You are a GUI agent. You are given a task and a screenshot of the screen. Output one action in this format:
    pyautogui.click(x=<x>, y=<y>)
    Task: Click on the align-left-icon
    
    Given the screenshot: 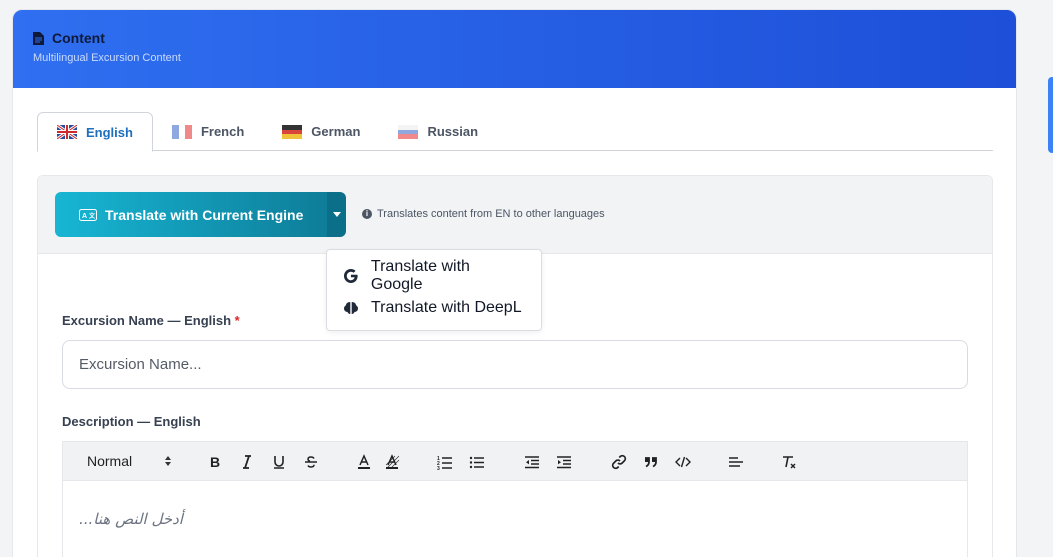 What is the action you would take?
    pyautogui.click(x=736, y=462)
    